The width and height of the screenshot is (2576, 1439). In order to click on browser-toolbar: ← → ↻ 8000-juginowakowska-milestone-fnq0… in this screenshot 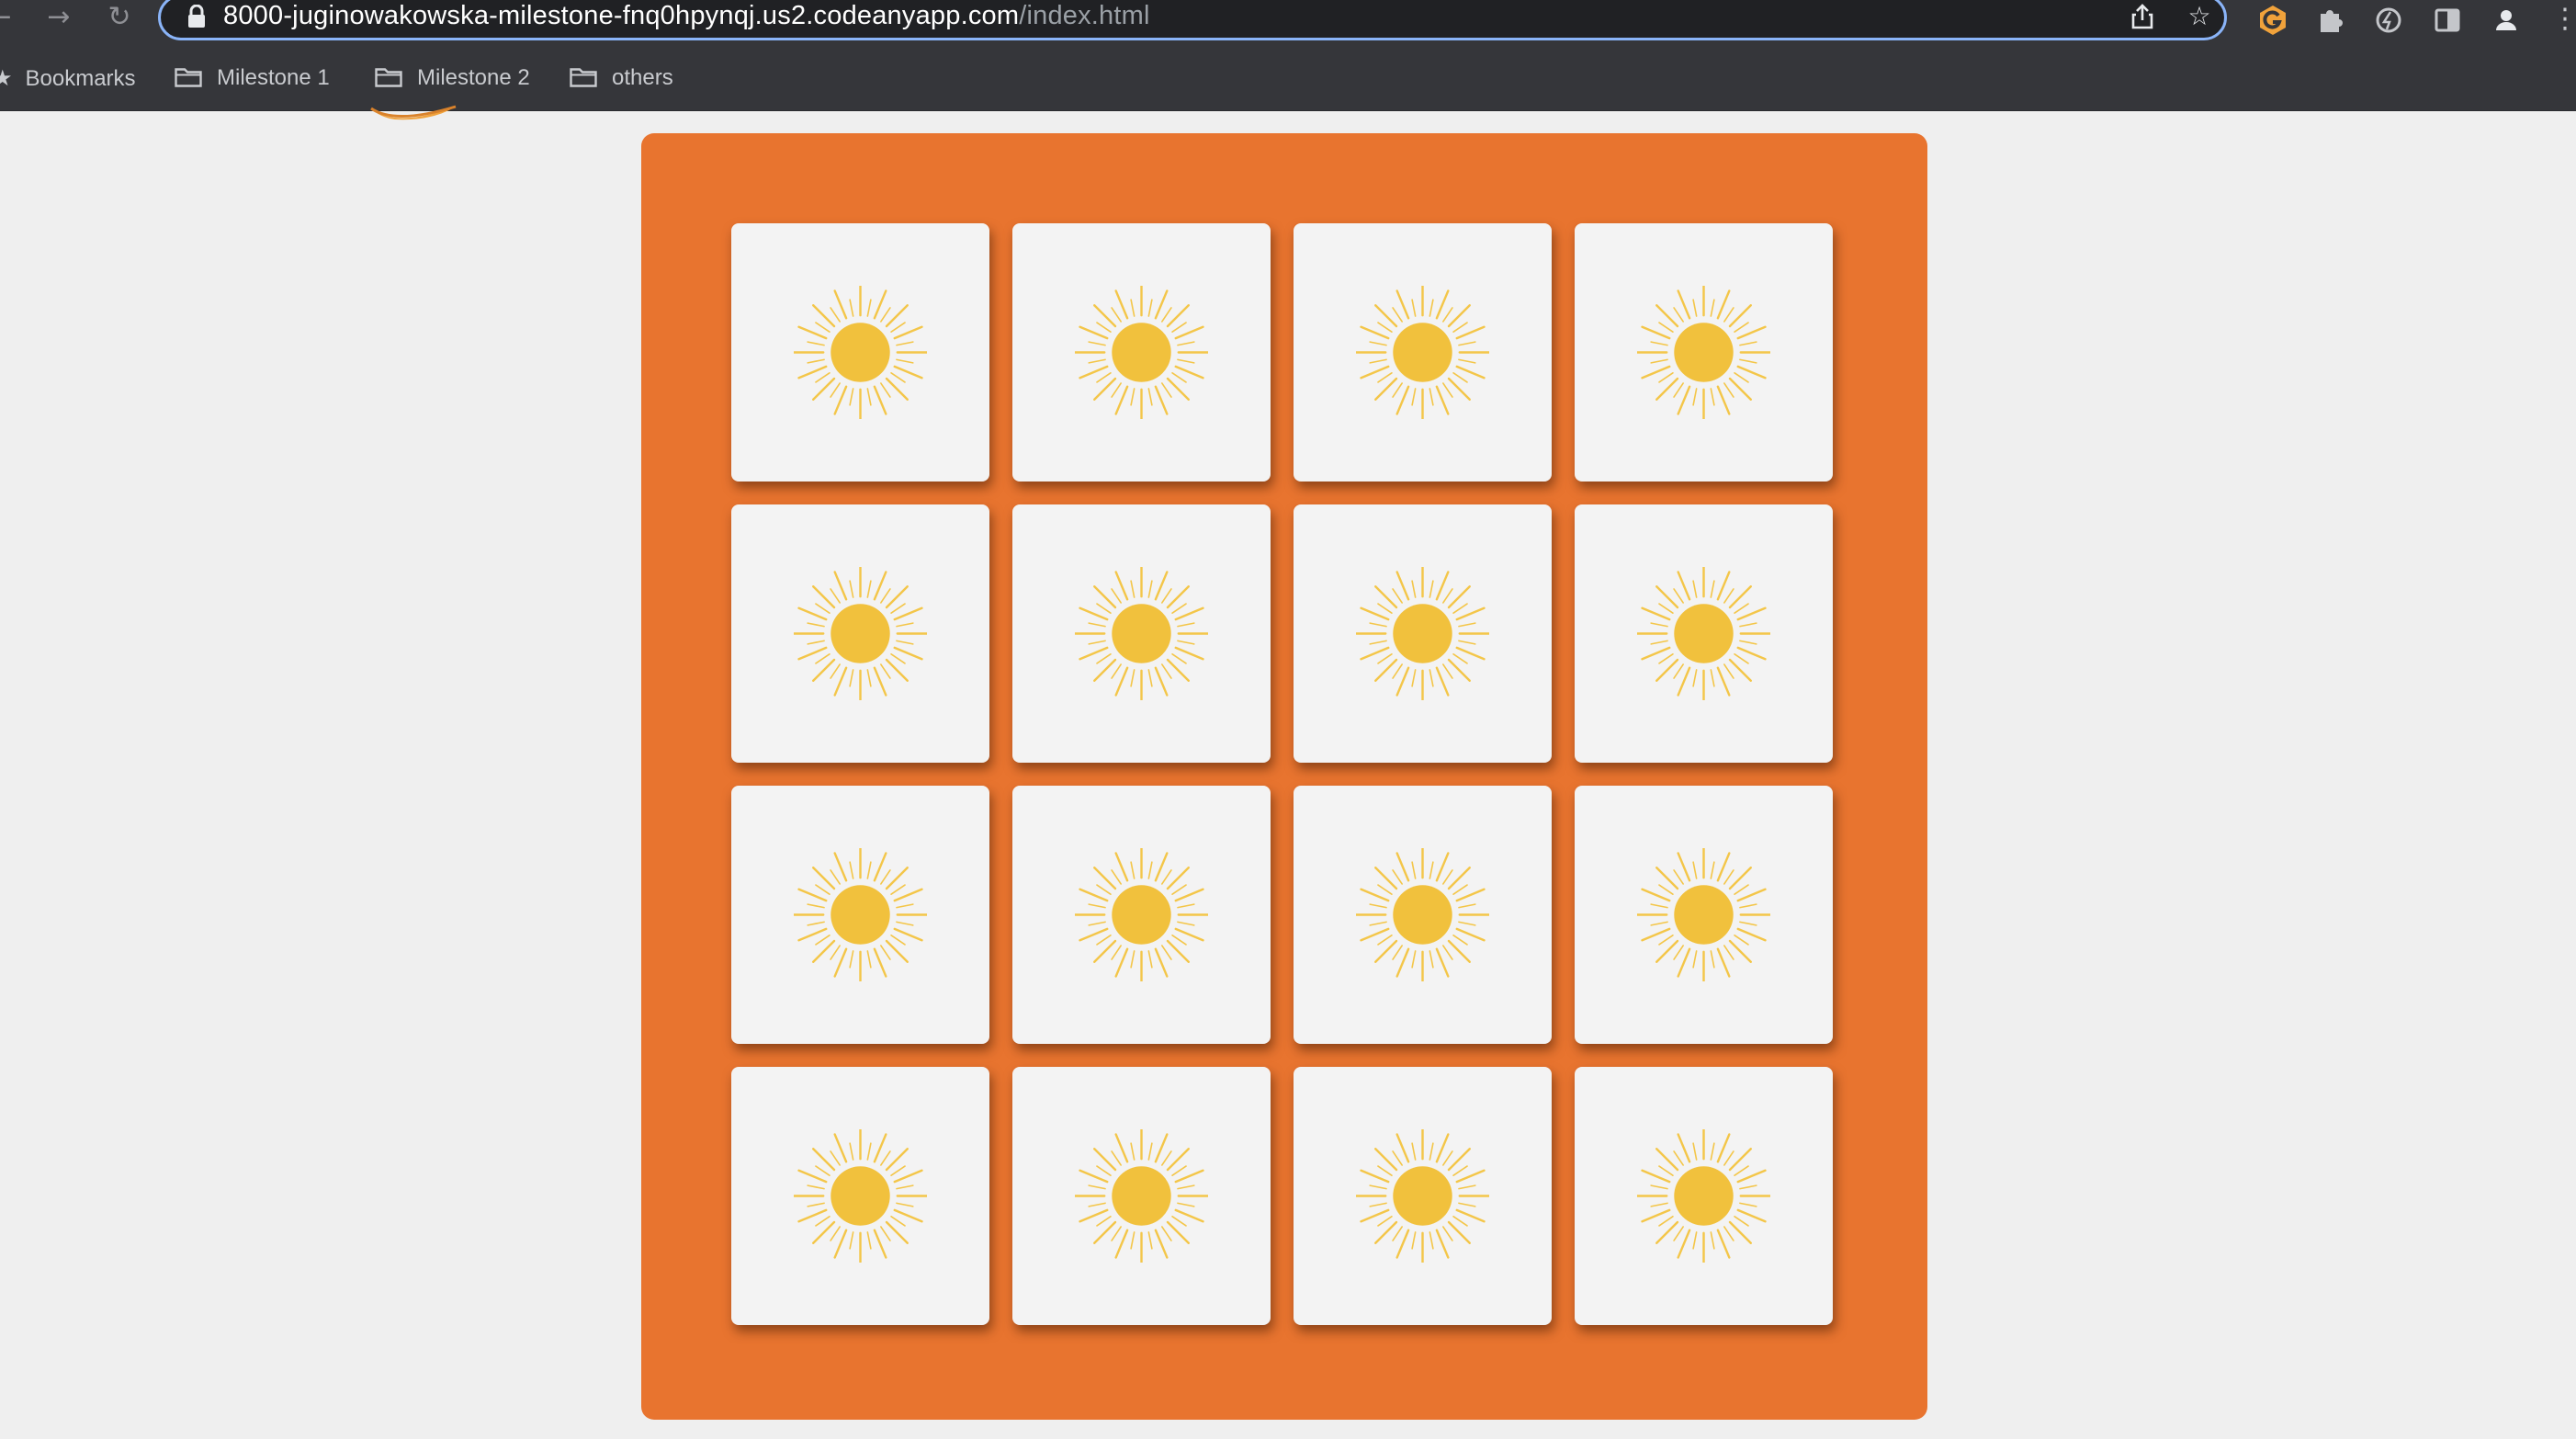, I will do `click(1288, 20)`.